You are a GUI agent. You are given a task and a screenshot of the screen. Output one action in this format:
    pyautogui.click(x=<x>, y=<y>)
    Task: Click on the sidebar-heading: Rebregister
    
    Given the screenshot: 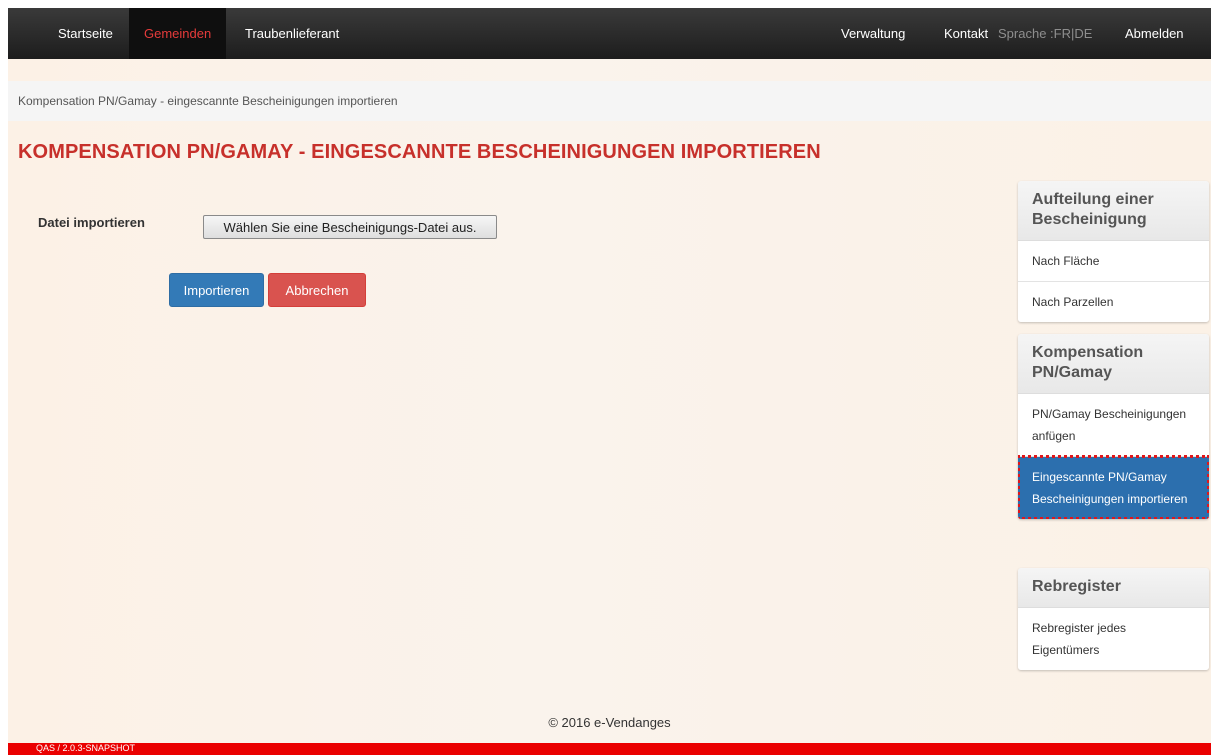 What is the action you would take?
    pyautogui.click(x=1113, y=588)
    